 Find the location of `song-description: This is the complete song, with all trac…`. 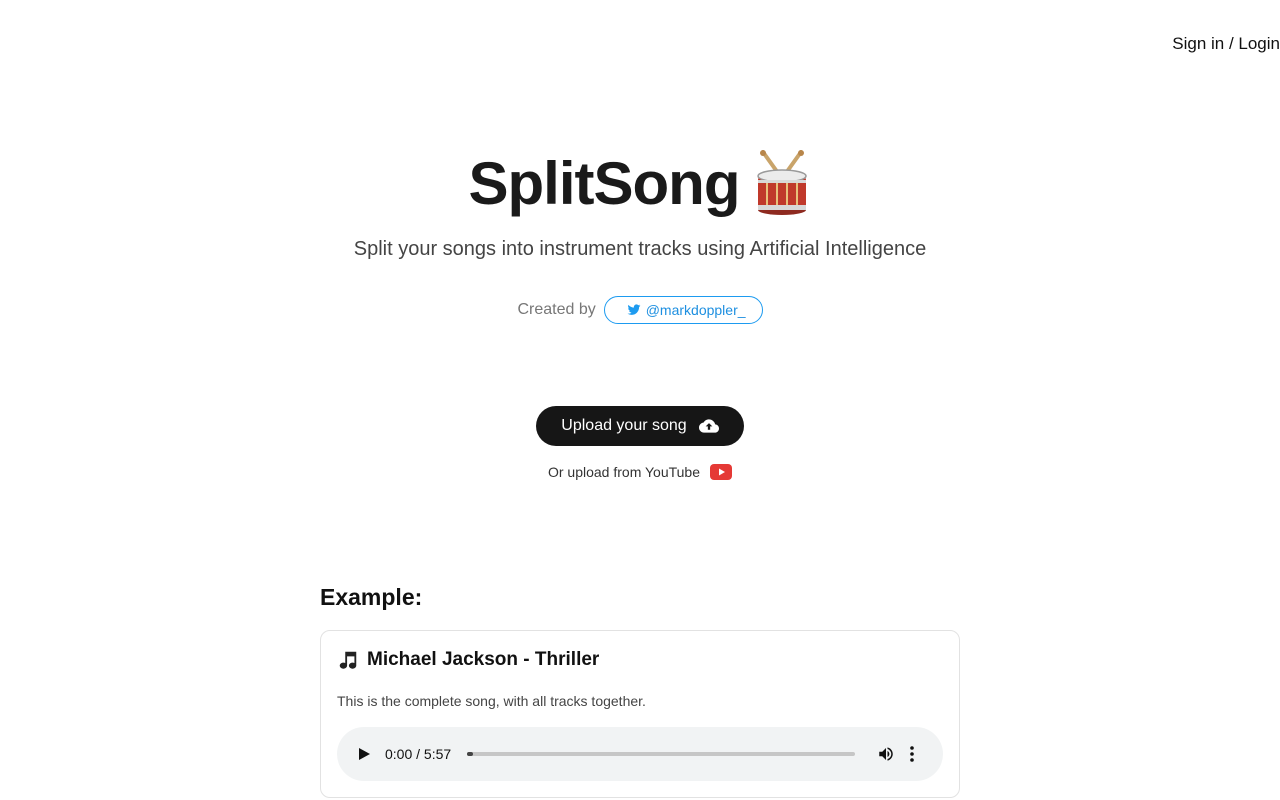

song-description: This is the complete song, with all trac… is located at coordinates (491, 701).